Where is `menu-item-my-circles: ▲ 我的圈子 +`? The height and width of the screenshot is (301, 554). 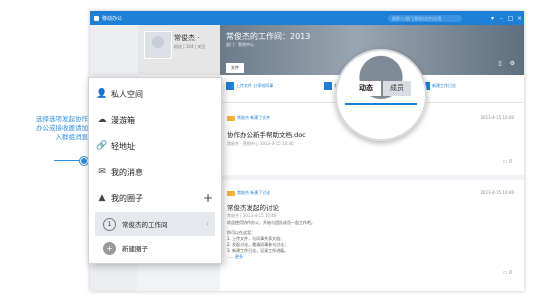 menu-item-my-circles: ▲ 我的圈子 + is located at coordinates (155, 198).